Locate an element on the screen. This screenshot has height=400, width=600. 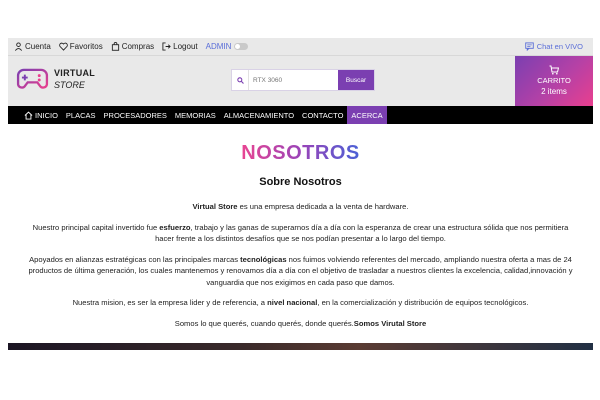
cart-button: CARRITO 2 items is located at coordinates (554, 81).